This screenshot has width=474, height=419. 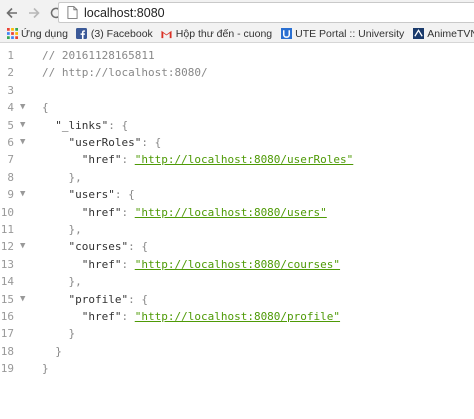 I want to click on code-line: 4 ▼ {, so click(x=237, y=107).